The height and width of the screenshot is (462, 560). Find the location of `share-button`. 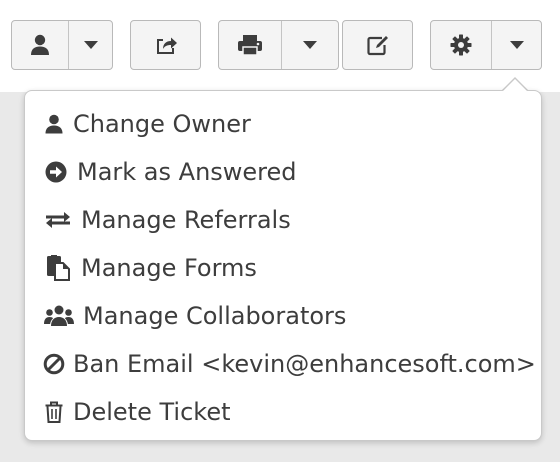

share-button is located at coordinates (165, 45).